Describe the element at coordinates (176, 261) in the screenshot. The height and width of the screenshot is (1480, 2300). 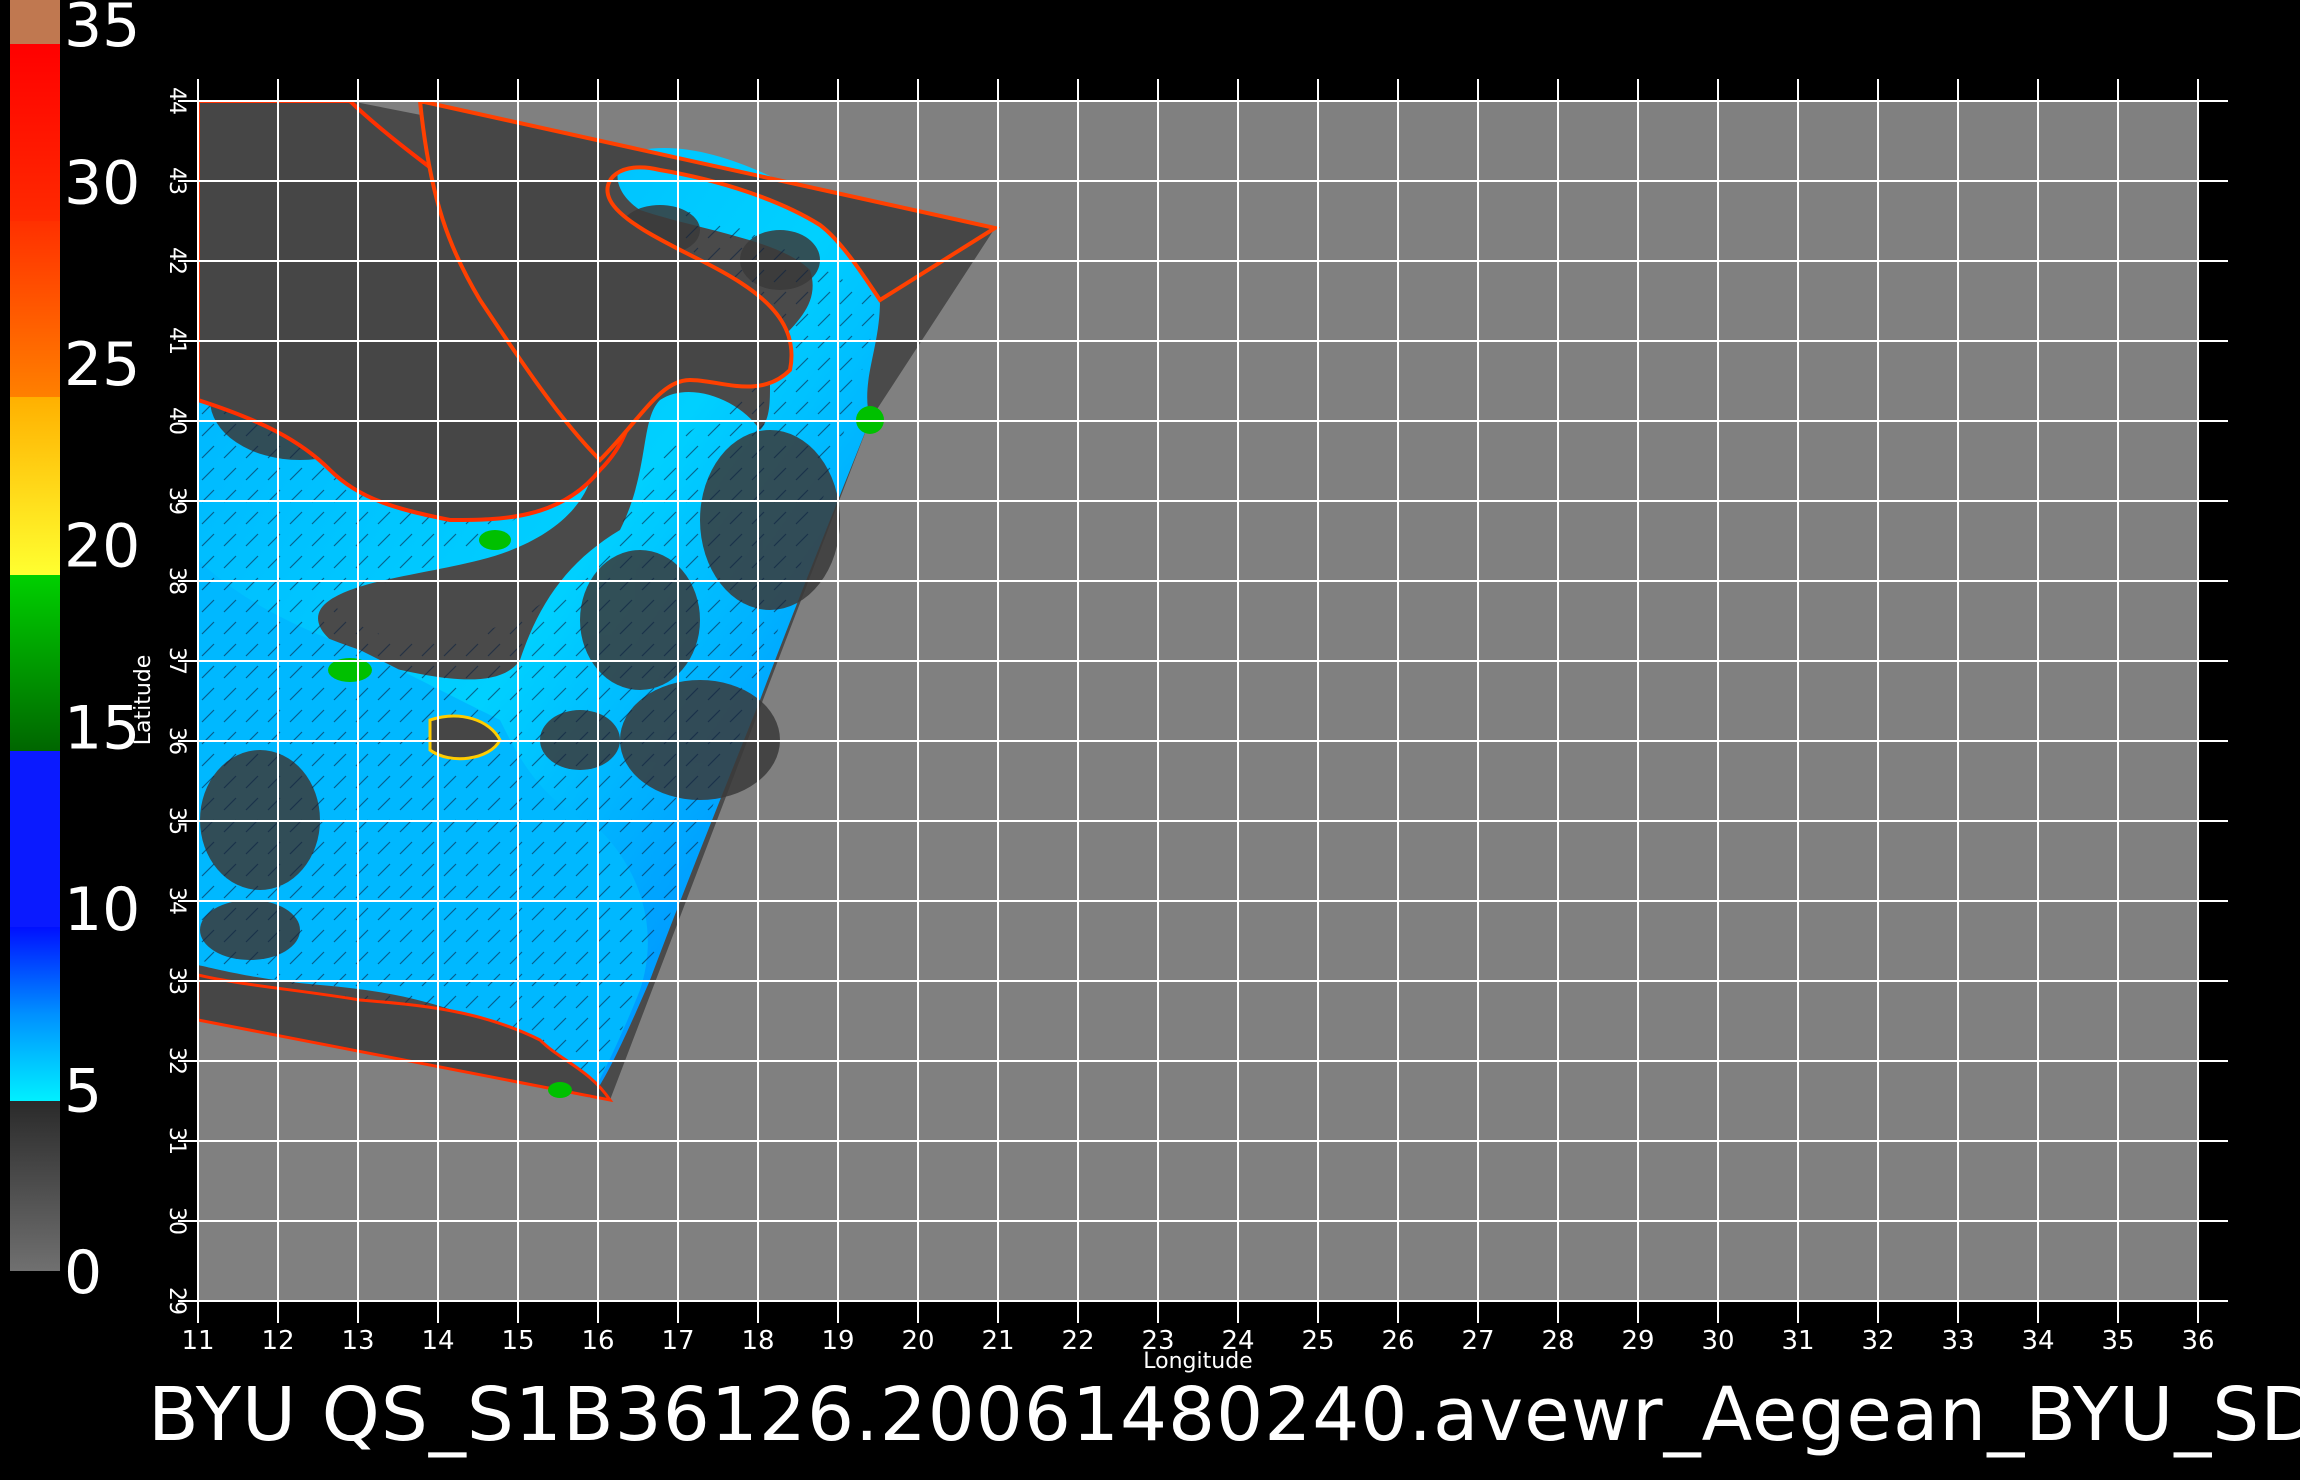
I see `lat-tick-label: 42` at that location.